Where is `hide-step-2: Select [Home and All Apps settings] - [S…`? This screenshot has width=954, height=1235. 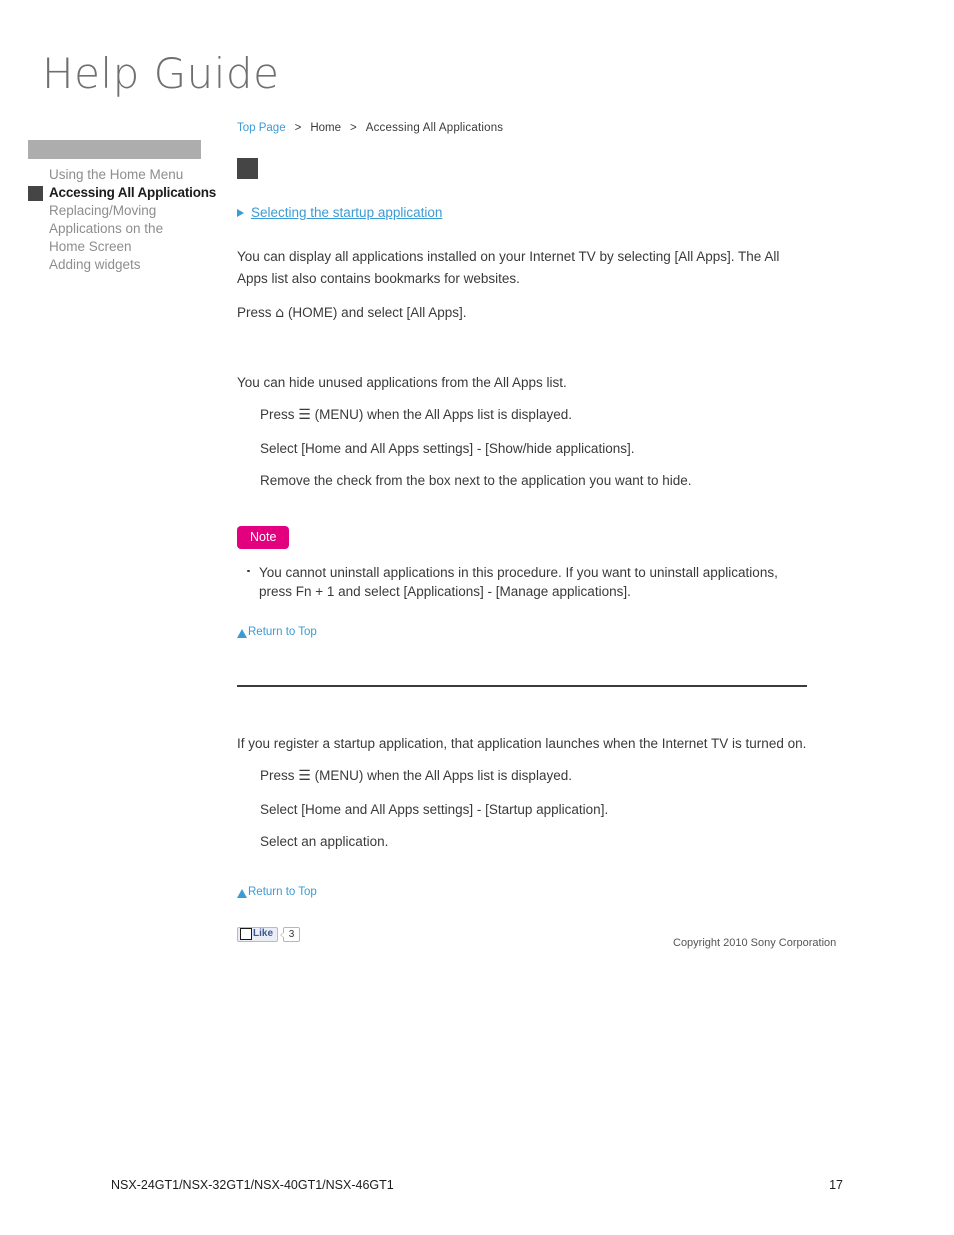
hide-step-2: Select [Home and All Apps settings] - [S… is located at coordinates (522, 449).